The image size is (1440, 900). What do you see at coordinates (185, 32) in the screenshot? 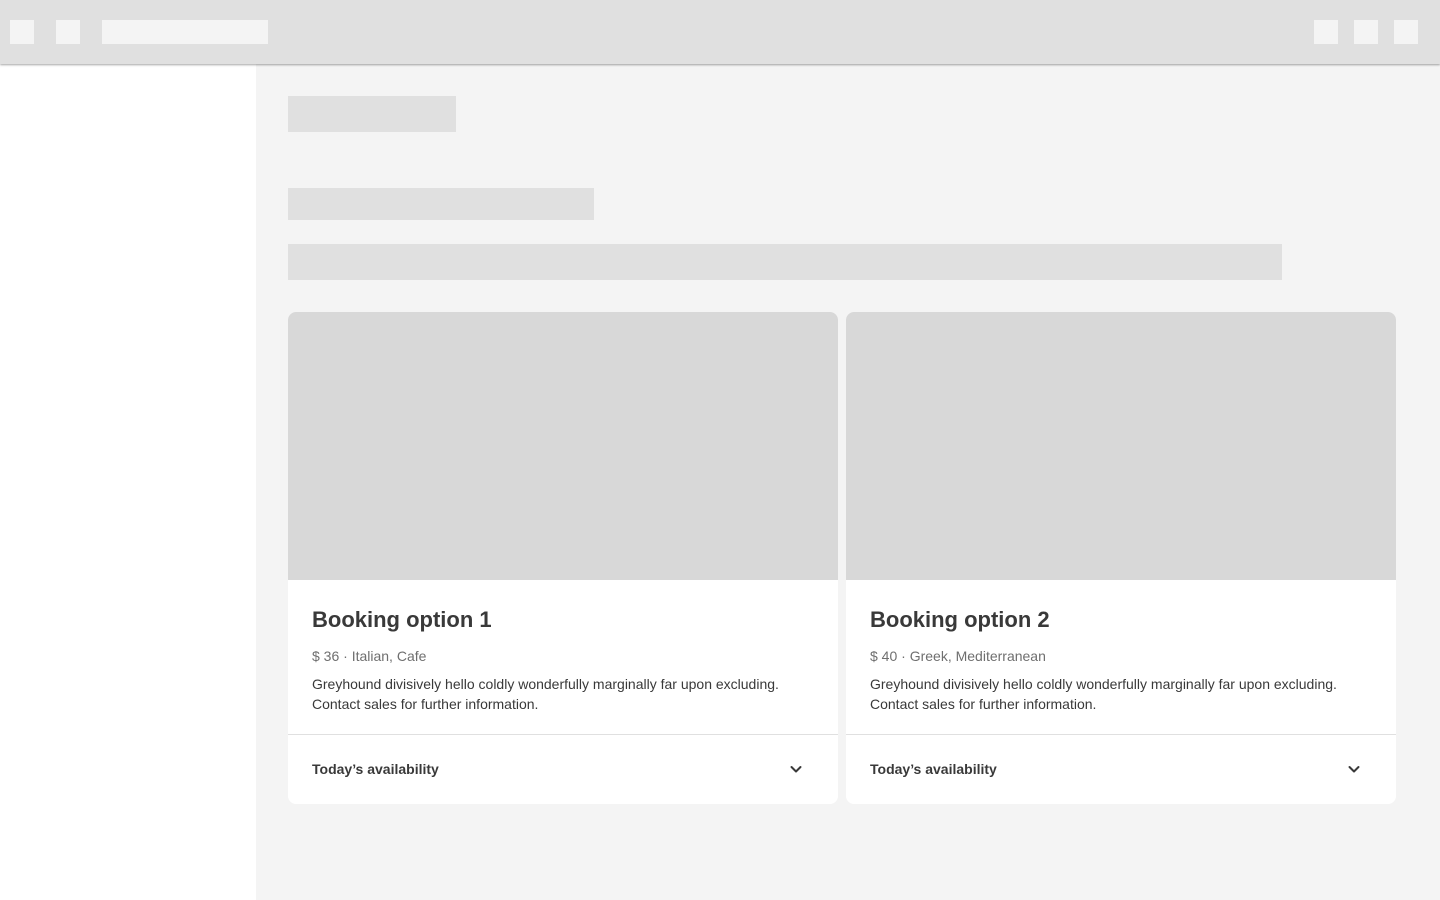
I see `app-title-placeholder` at bounding box center [185, 32].